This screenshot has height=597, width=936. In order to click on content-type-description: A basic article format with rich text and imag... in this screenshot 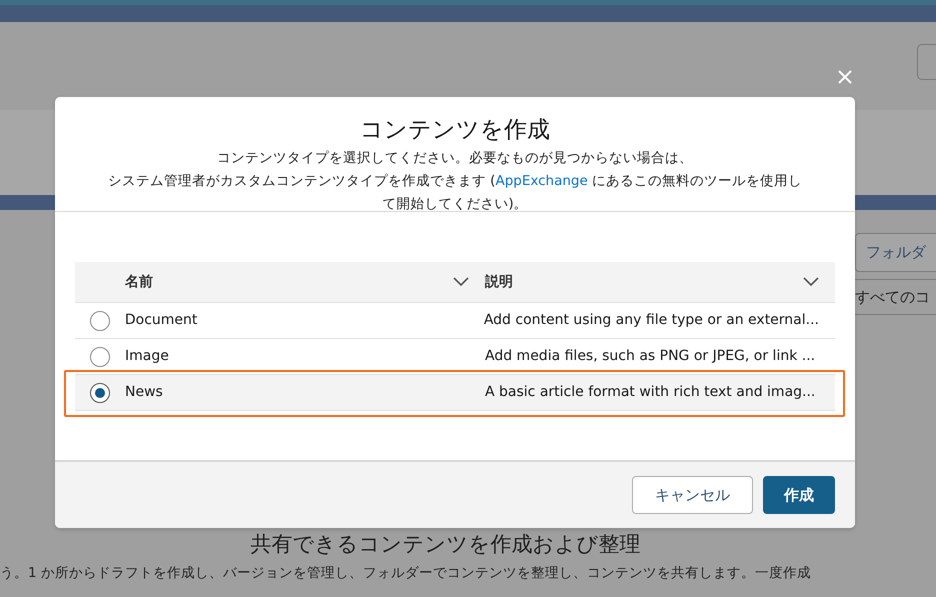, I will do `click(650, 392)`.